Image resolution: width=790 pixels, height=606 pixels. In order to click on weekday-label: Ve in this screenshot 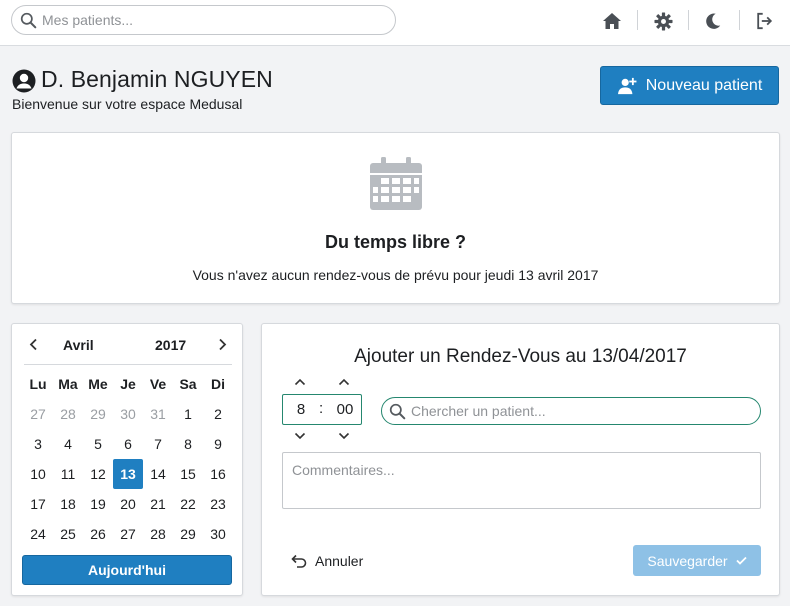, I will do `click(158, 384)`.